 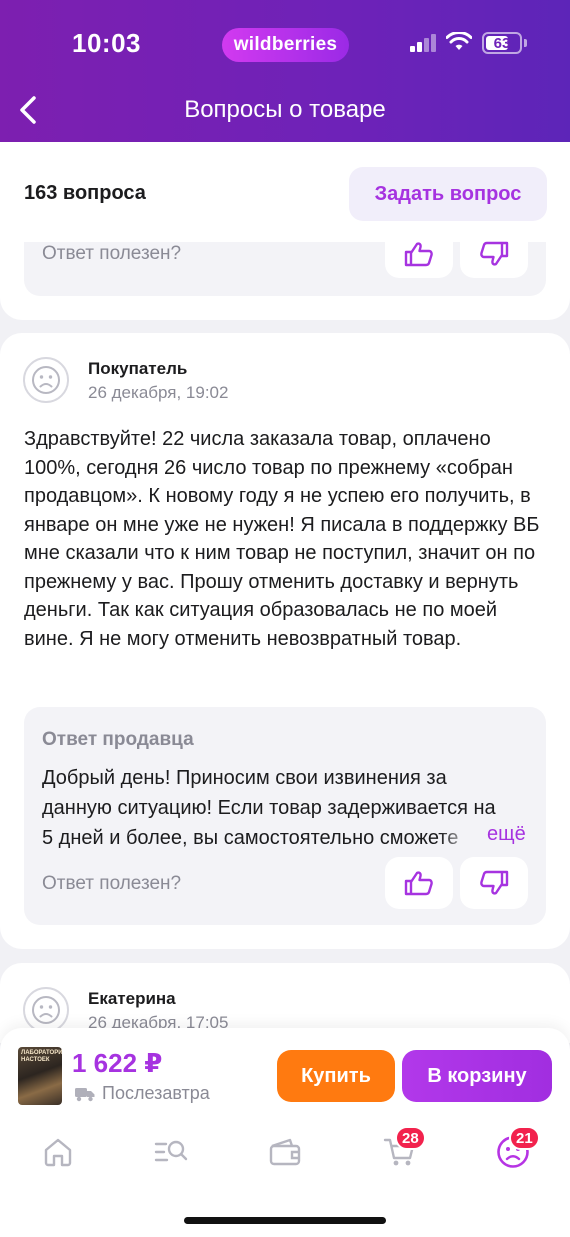 What do you see at coordinates (477, 1076) in the screenshot?
I see `add-to-cart-button: В корзину` at bounding box center [477, 1076].